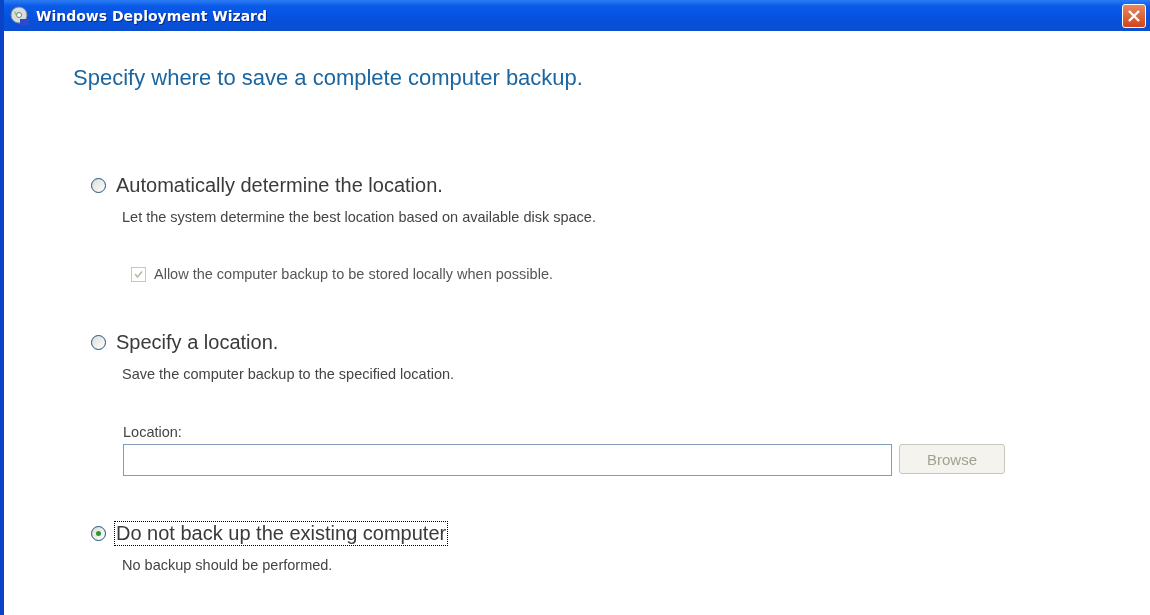  Describe the element at coordinates (353, 274) in the screenshot. I see `checkbox-label: Allow the computer backup to be stored locally when possible.` at that location.